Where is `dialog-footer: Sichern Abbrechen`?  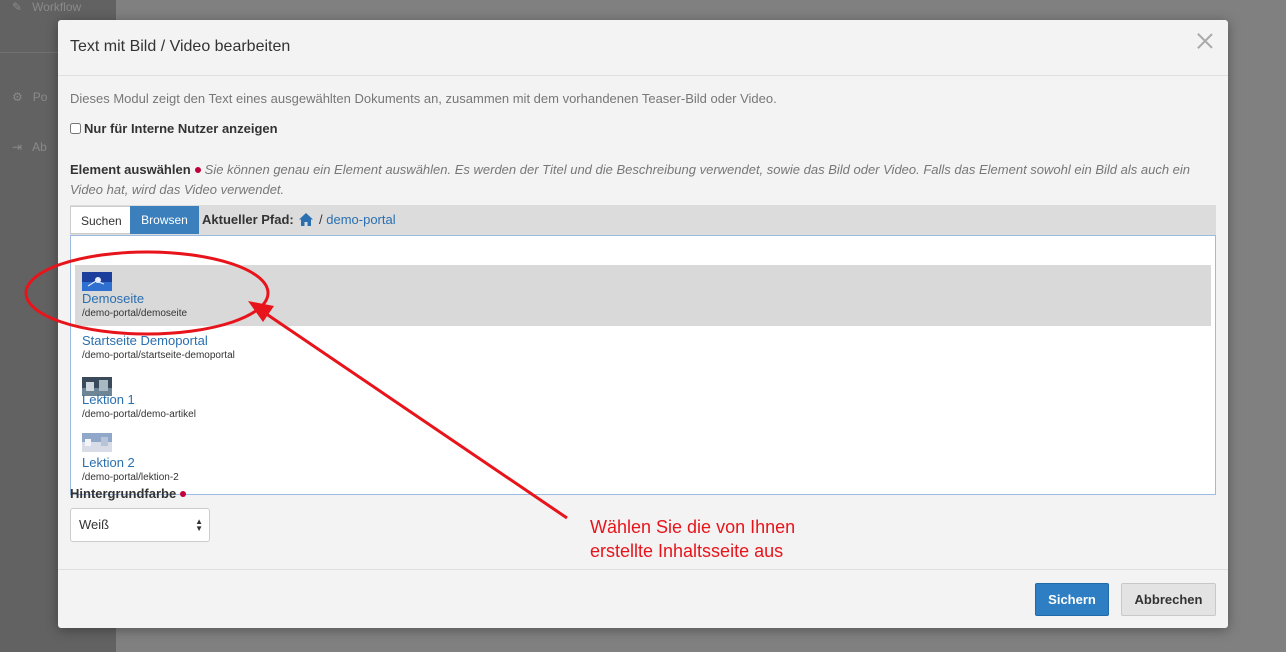
dialog-footer: Sichern Abbrechen is located at coordinates (643, 598).